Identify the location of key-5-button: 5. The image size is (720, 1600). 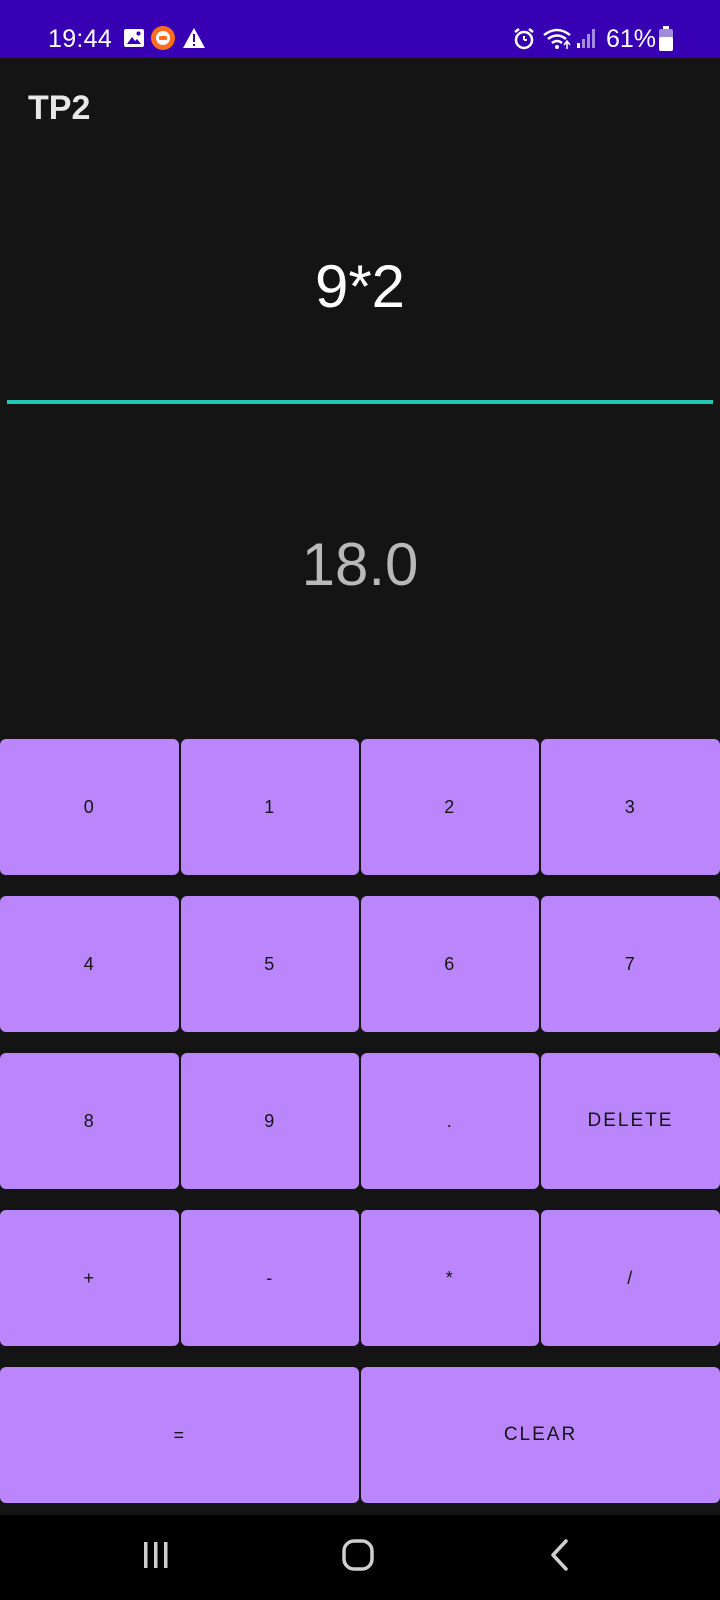
(270, 964).